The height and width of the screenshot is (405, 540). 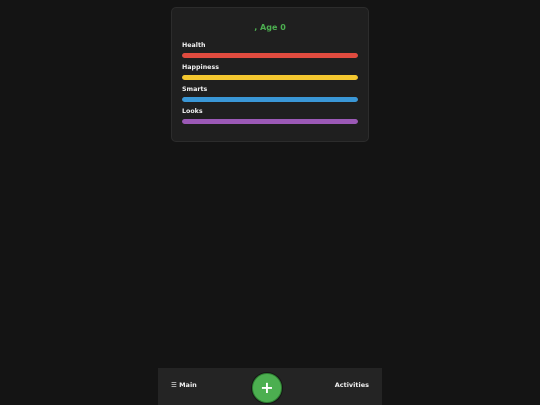 What do you see at coordinates (267, 388) in the screenshot?
I see `age-up-button: +` at bounding box center [267, 388].